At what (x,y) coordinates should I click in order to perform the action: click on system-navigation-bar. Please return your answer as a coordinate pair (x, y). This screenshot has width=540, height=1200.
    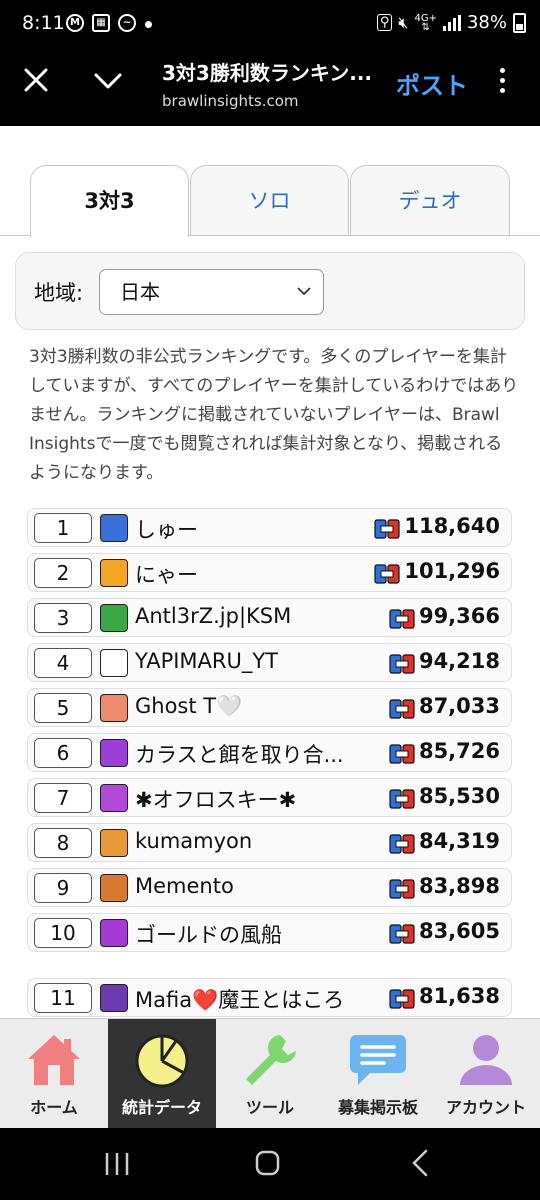
    Looking at the image, I should click on (270, 1164).